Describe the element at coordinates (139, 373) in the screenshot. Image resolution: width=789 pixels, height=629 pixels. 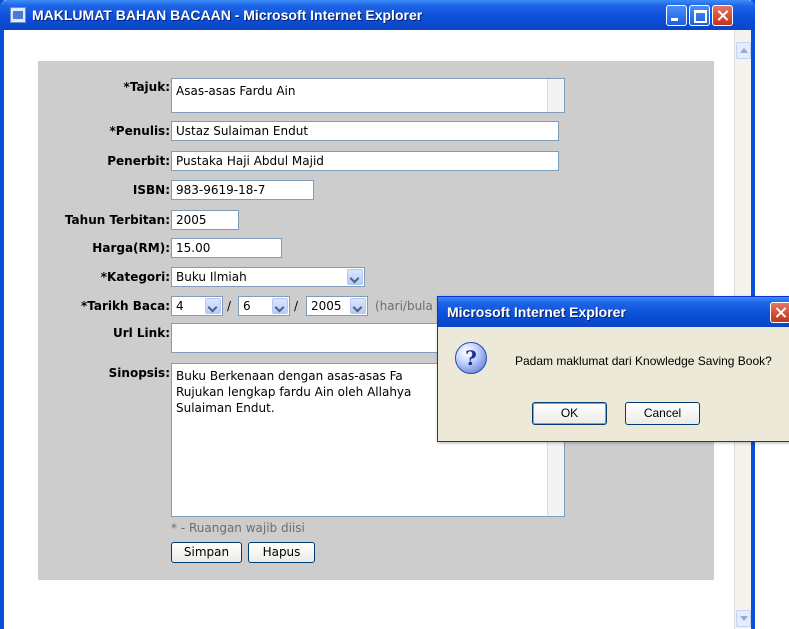
I see `sinopsis-label: Sinopsis:` at that location.